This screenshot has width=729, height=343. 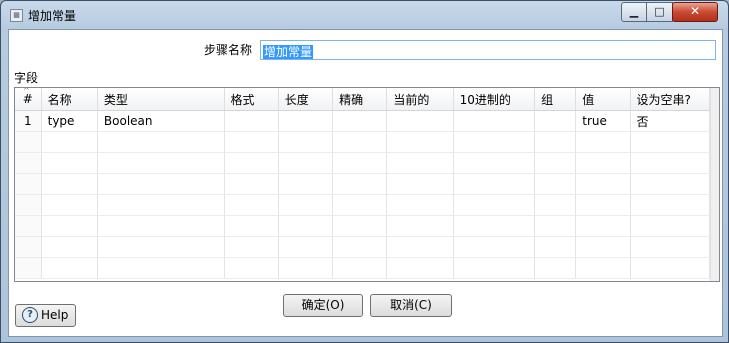 I want to click on column-header: 长度, so click(x=306, y=99).